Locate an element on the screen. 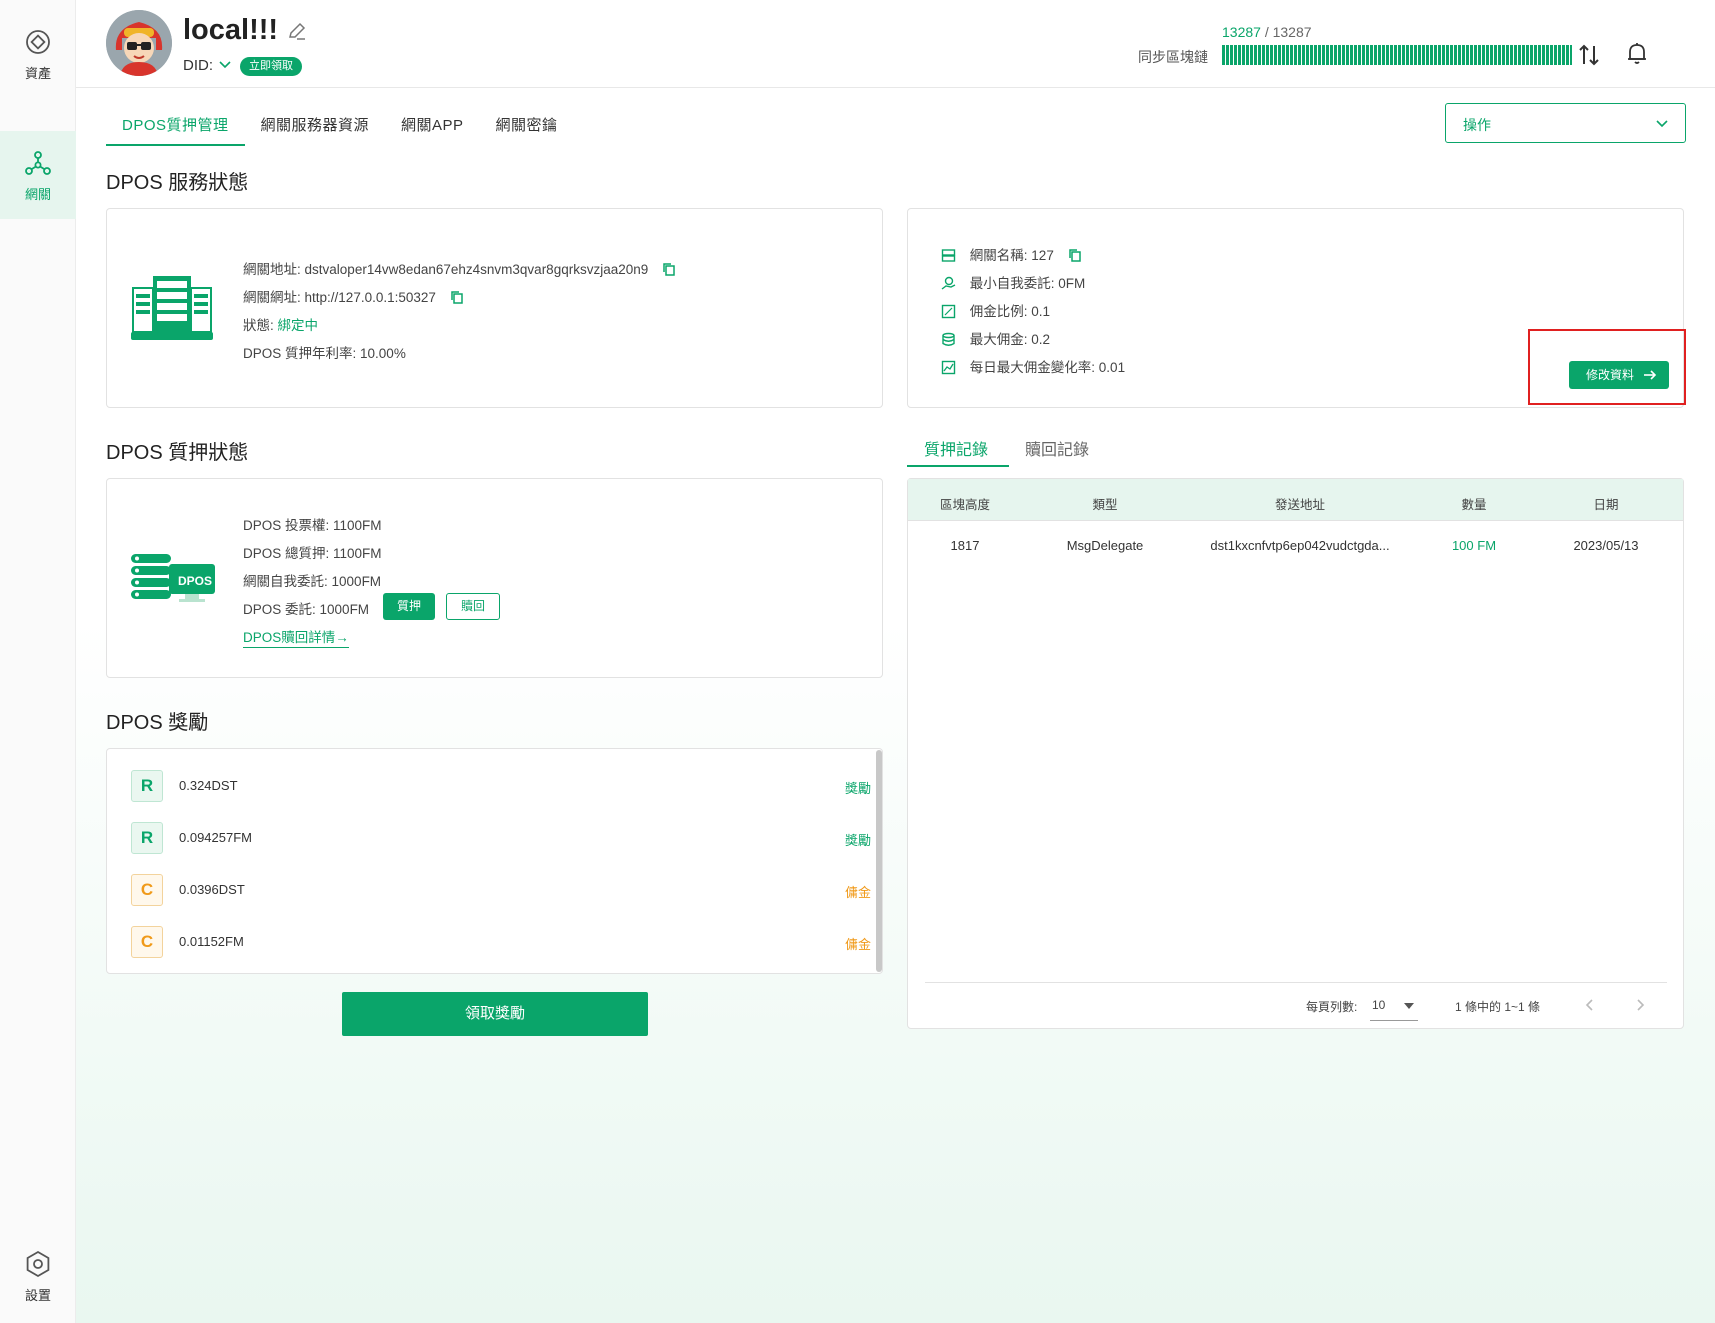 This screenshot has width=1715, height=1323. max-change-rate-line: 每日最大佣金變化率: 0.01 is located at coordinates (1033, 366).